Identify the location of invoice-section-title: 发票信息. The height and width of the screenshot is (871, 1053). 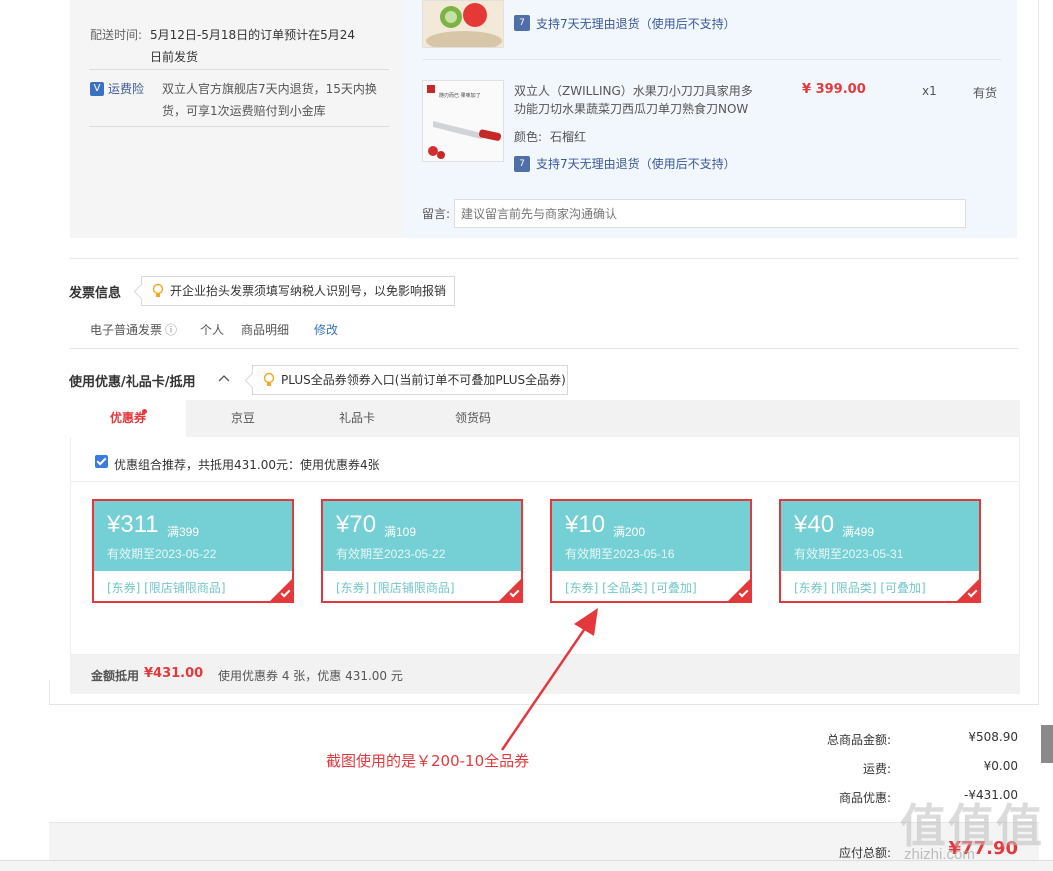
(95, 293).